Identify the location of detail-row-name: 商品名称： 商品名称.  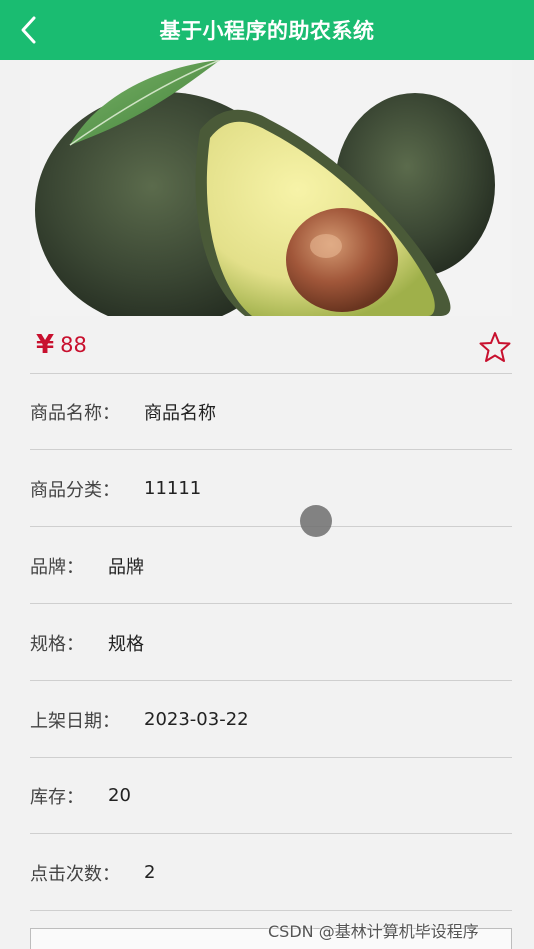
(271, 412).